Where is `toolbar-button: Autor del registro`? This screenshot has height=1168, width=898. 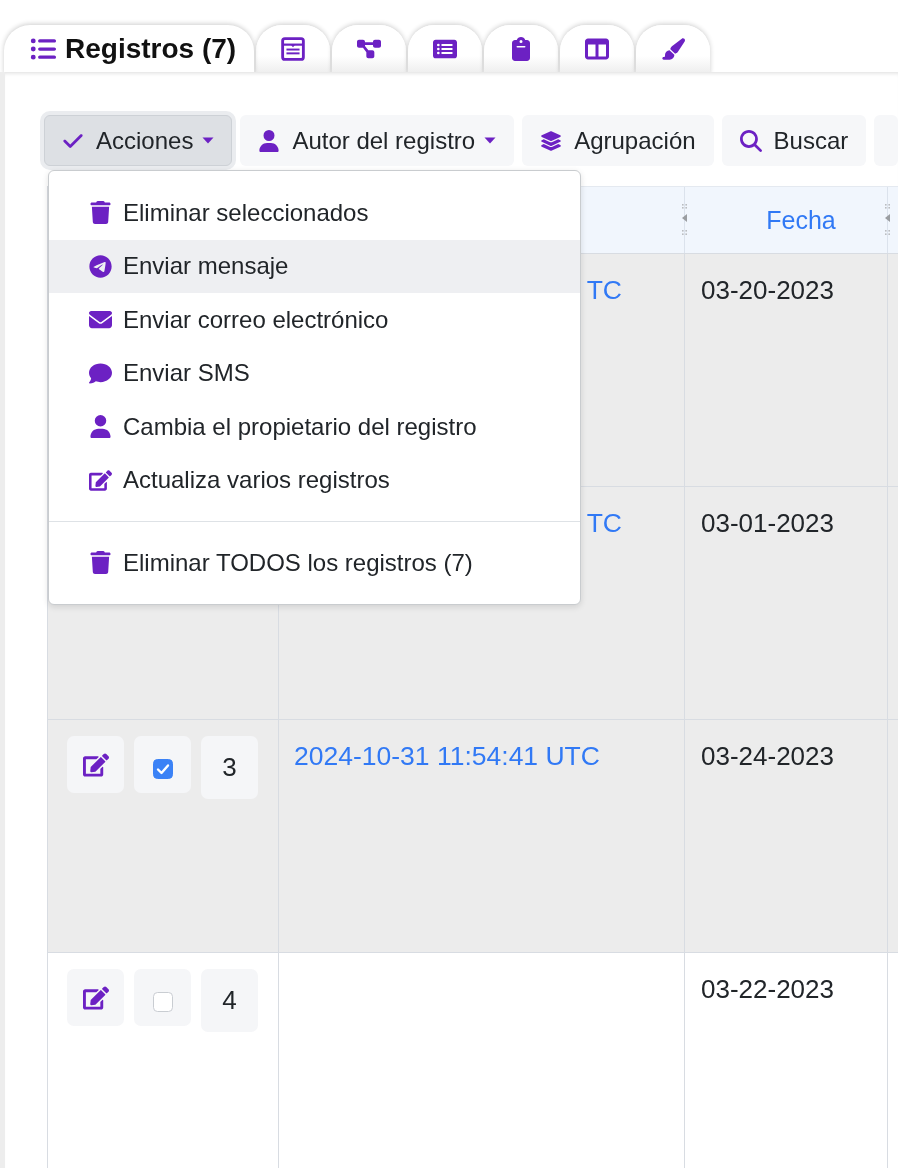
toolbar-button: Autor del registro is located at coordinates (377, 140).